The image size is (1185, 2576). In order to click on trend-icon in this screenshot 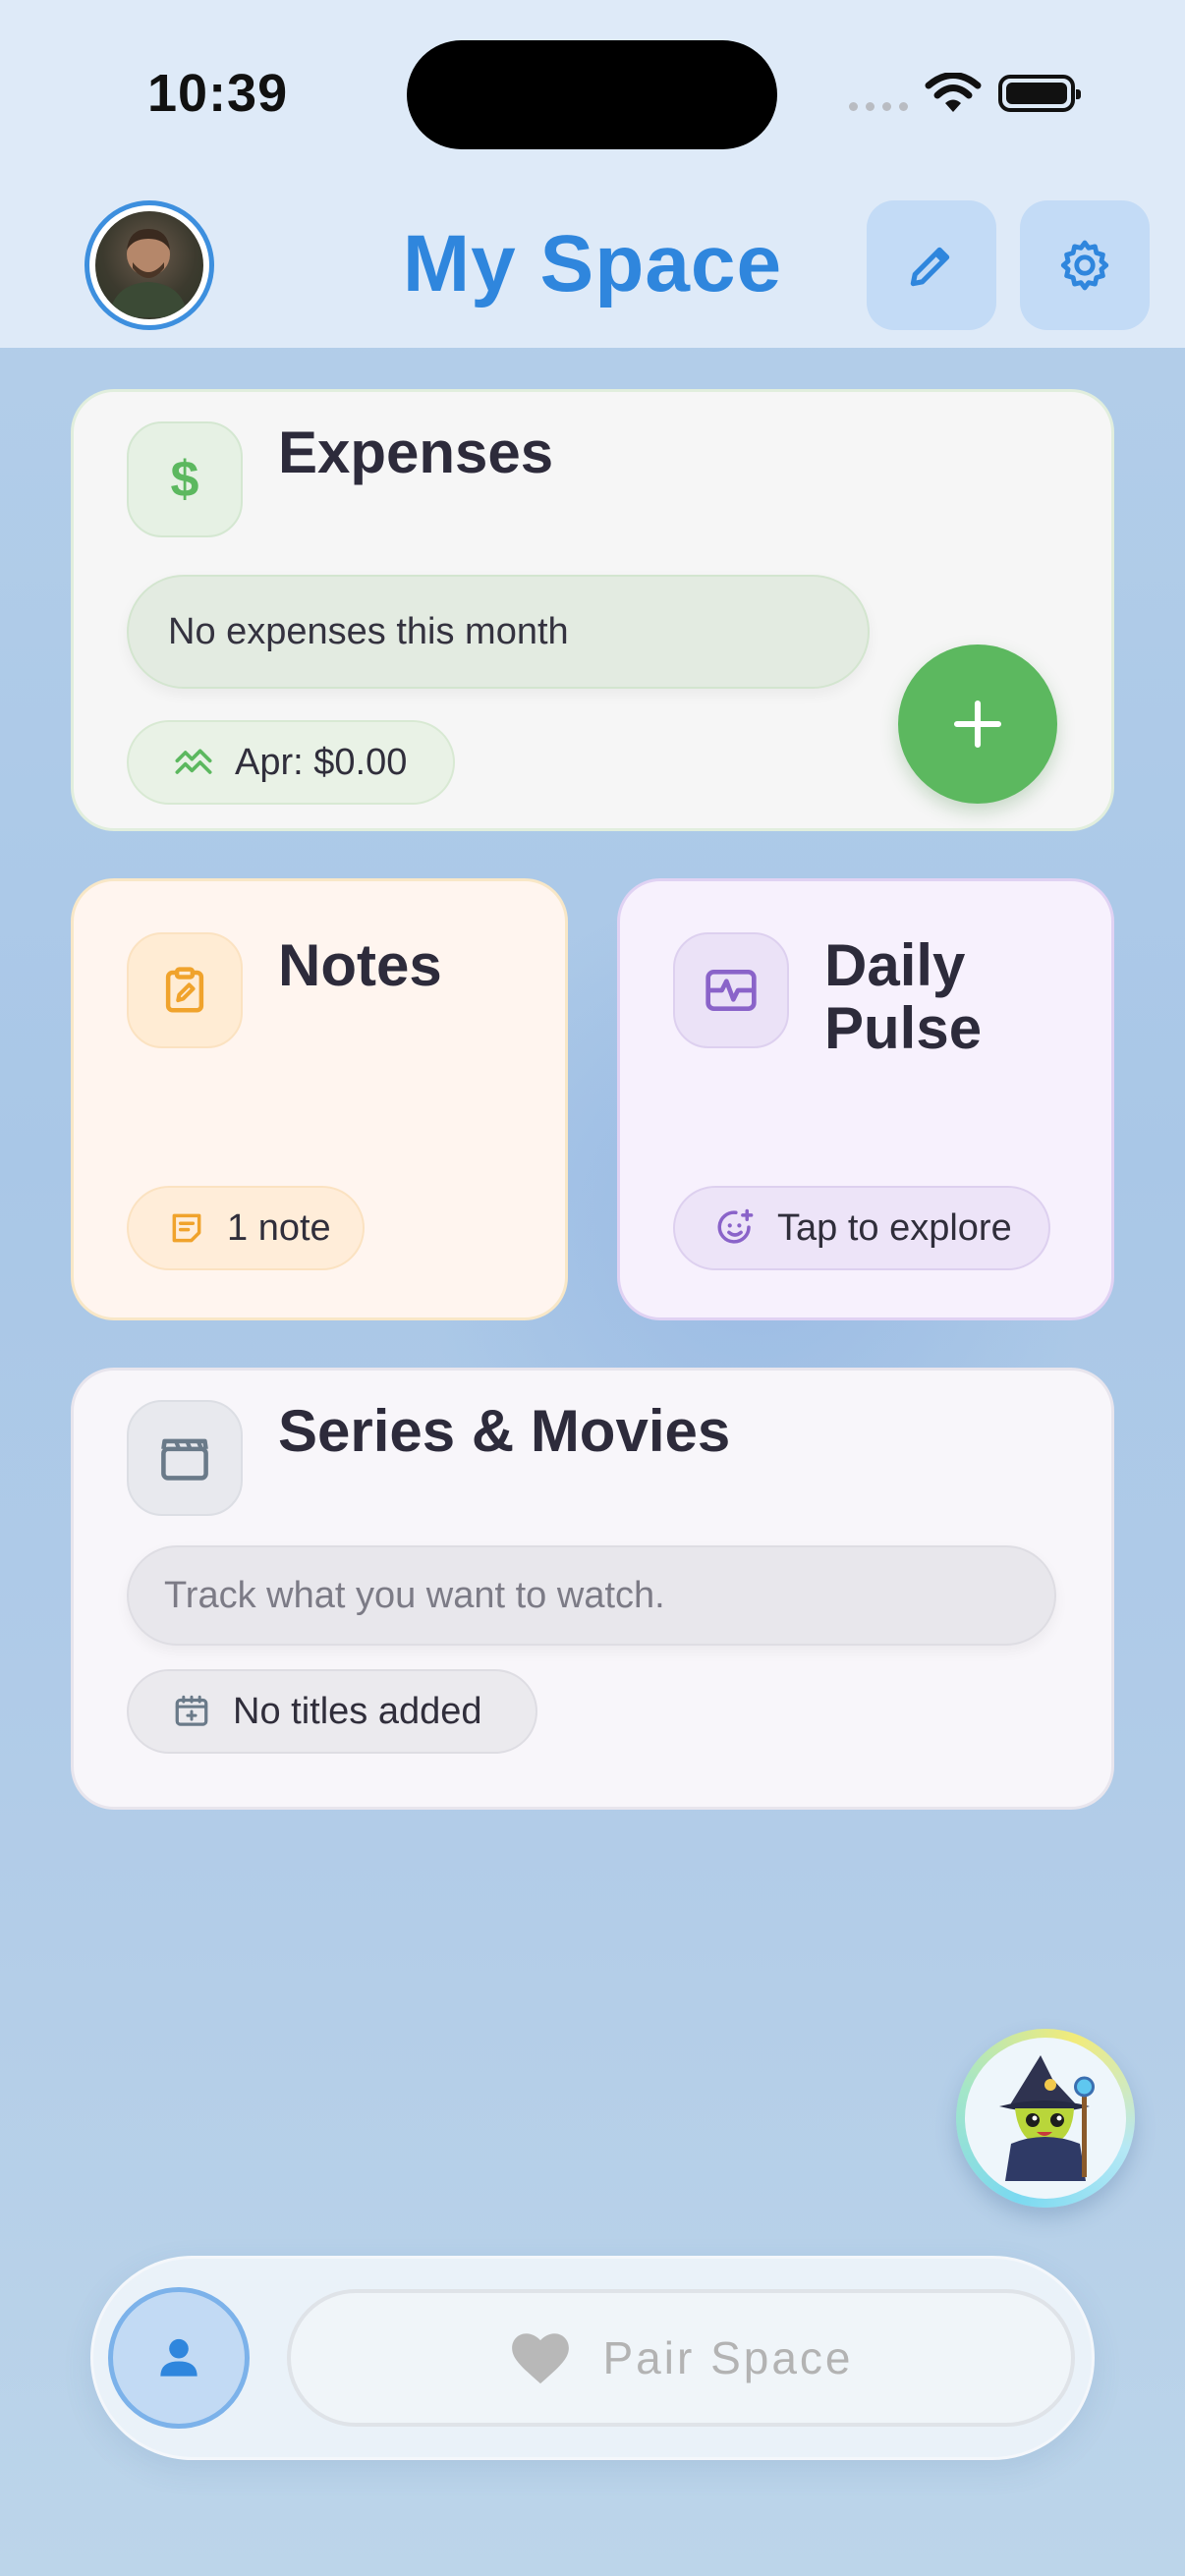, I will do `click(194, 761)`.